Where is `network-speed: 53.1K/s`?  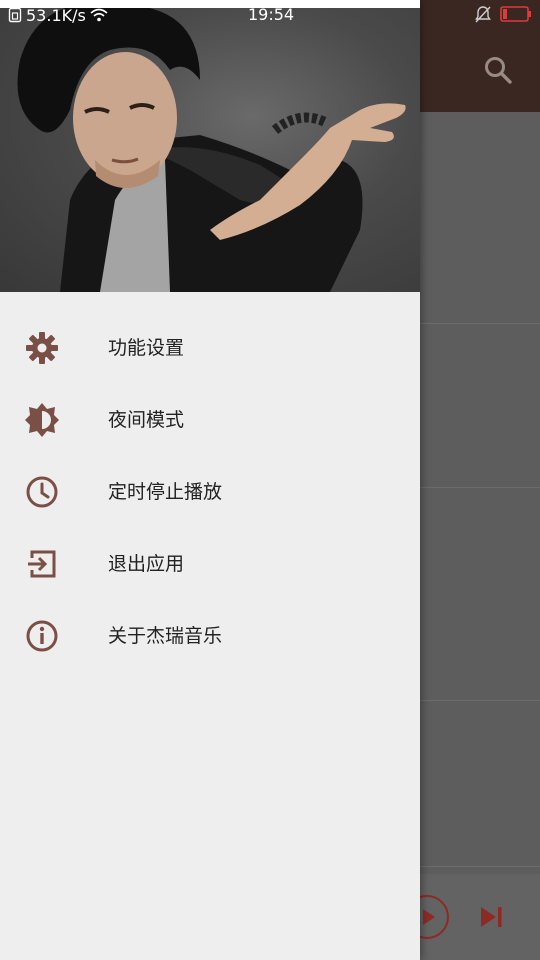 network-speed: 53.1K/s is located at coordinates (56, 15).